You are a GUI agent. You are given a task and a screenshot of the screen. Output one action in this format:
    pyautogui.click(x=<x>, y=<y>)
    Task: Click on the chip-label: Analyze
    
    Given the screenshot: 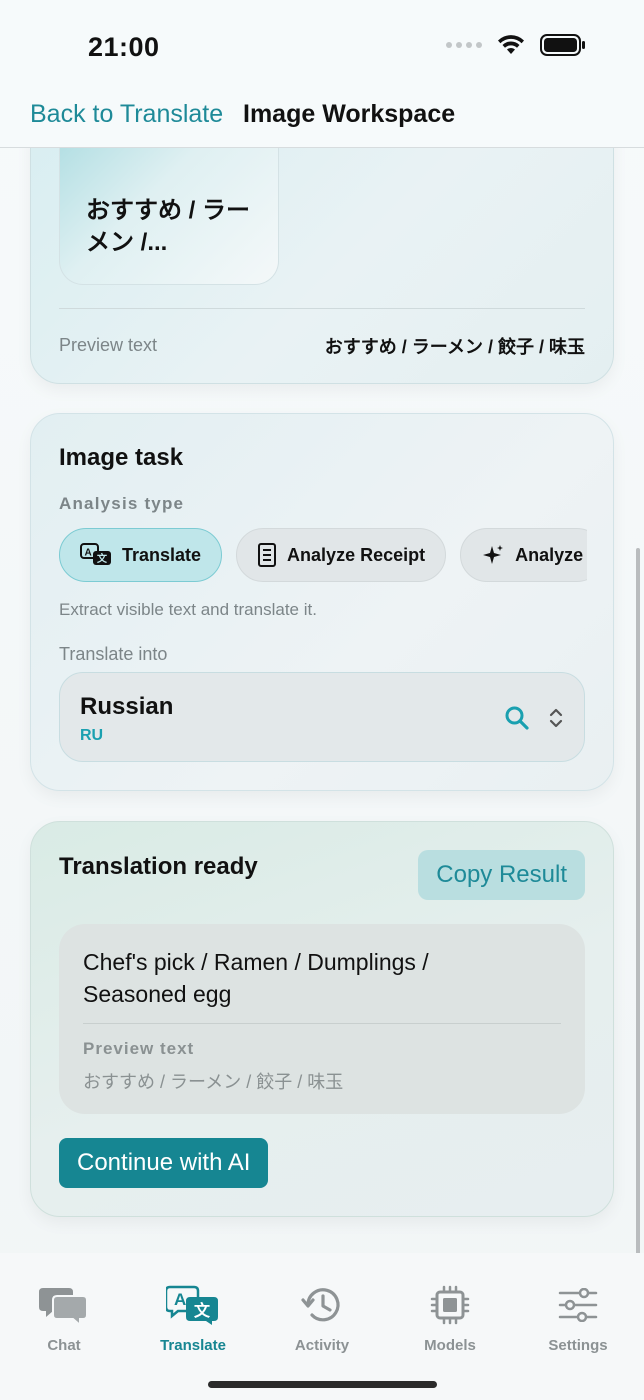 What is the action you would take?
    pyautogui.click(x=549, y=554)
    